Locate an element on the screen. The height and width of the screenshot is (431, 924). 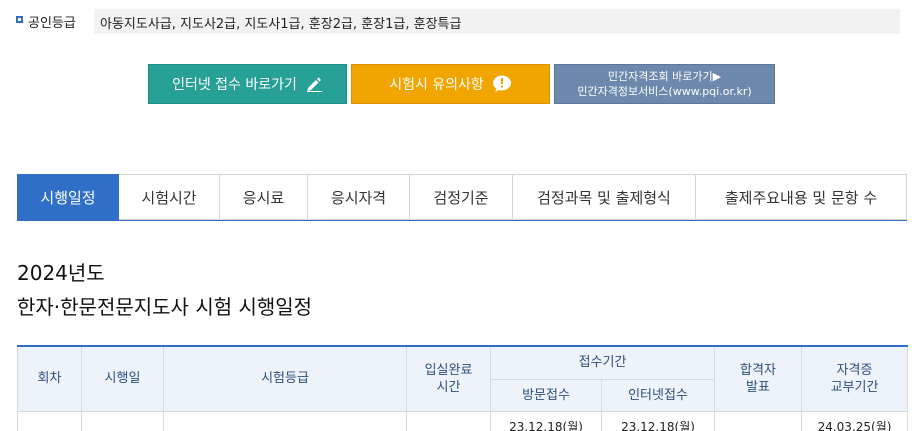
cell-pass is located at coordinates (758, 420).